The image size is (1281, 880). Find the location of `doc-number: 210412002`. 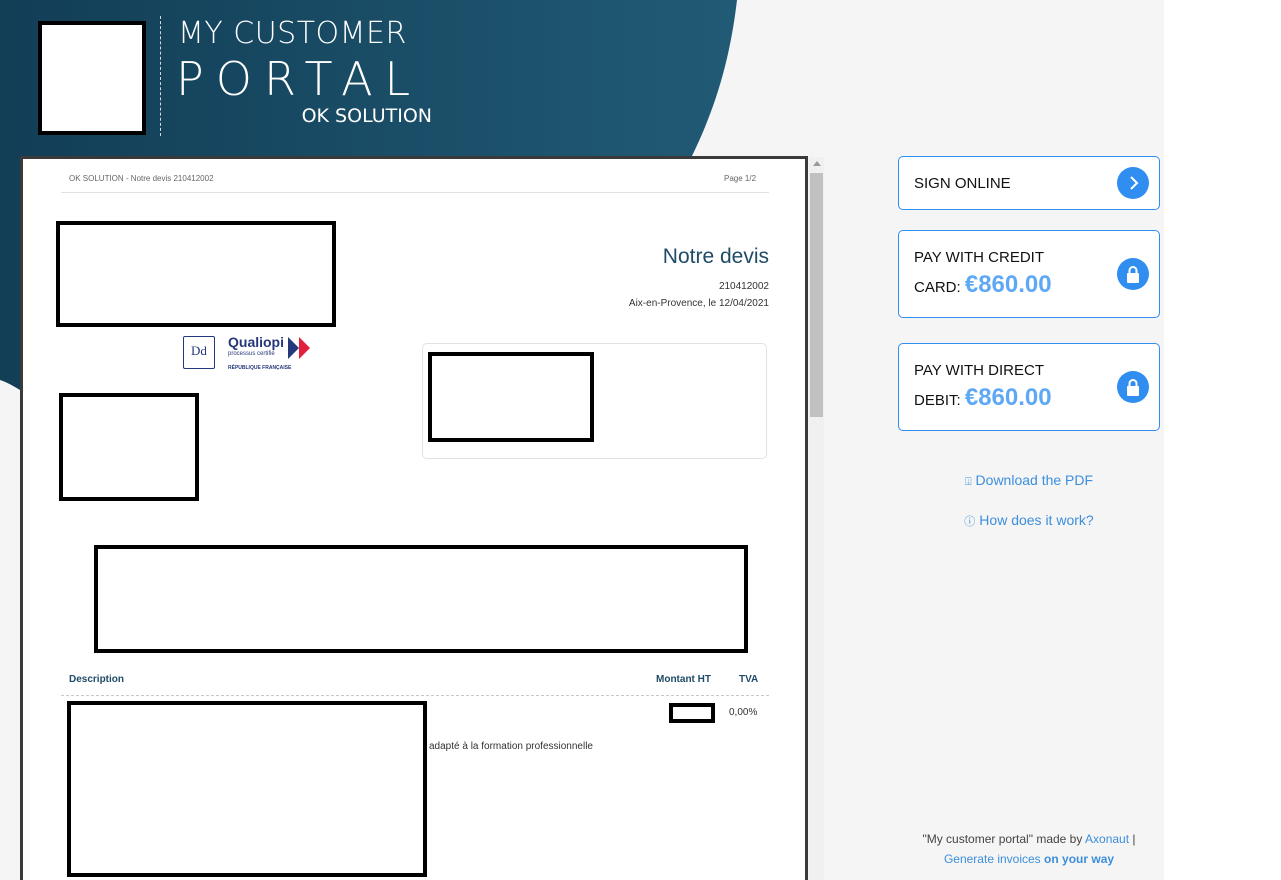

doc-number: 210412002 is located at coordinates (743, 286).